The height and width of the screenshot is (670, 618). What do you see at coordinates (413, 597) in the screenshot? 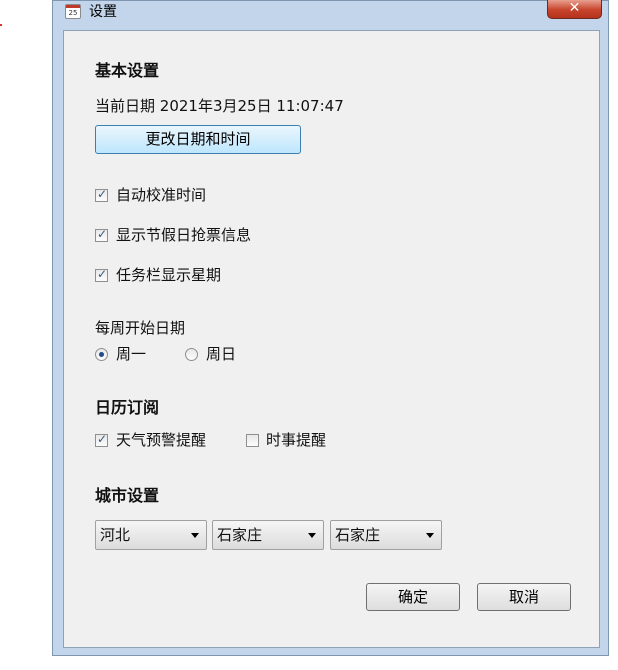
I see `ok-button: 确定` at bounding box center [413, 597].